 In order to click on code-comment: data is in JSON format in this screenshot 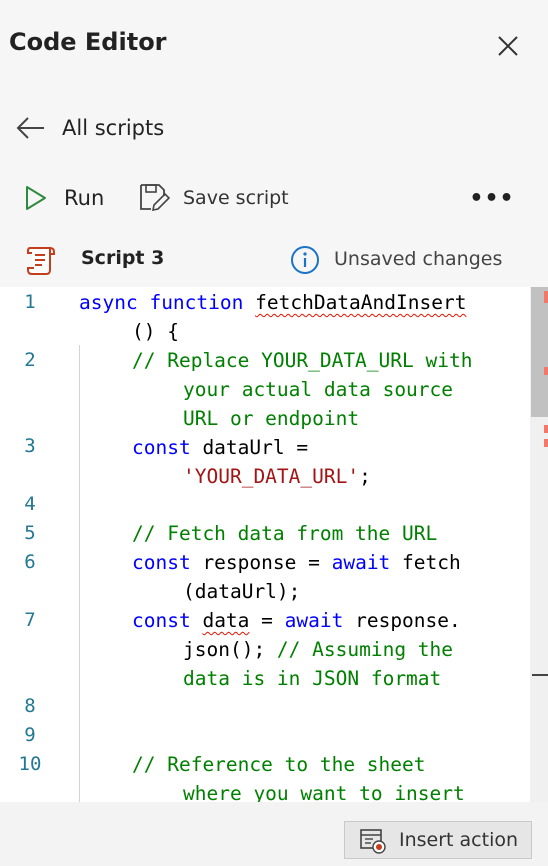, I will do `click(312, 678)`.